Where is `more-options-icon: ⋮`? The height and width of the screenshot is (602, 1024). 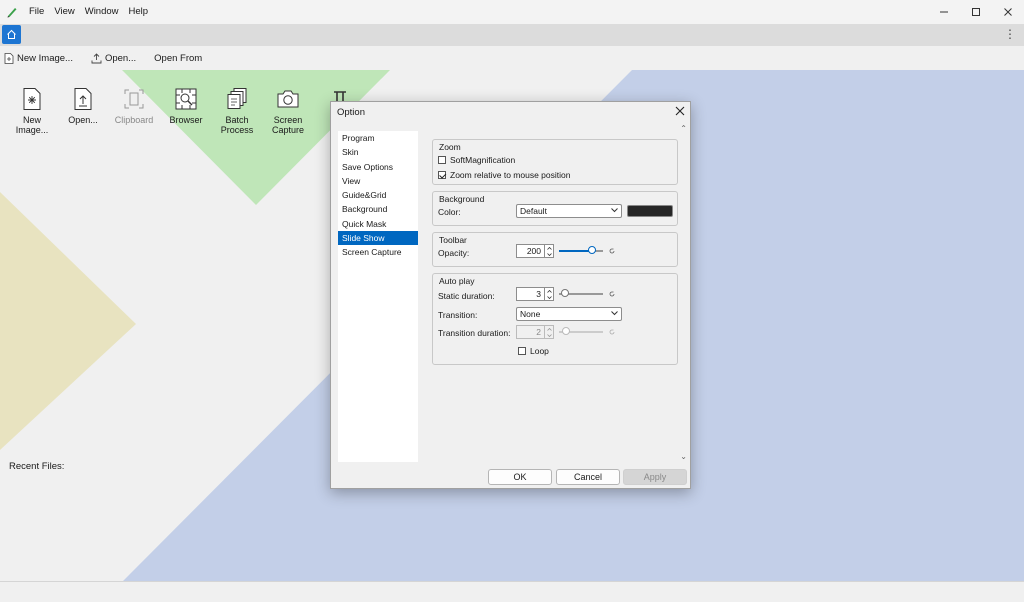
more-options-icon: ⋮ is located at coordinates (1010, 34).